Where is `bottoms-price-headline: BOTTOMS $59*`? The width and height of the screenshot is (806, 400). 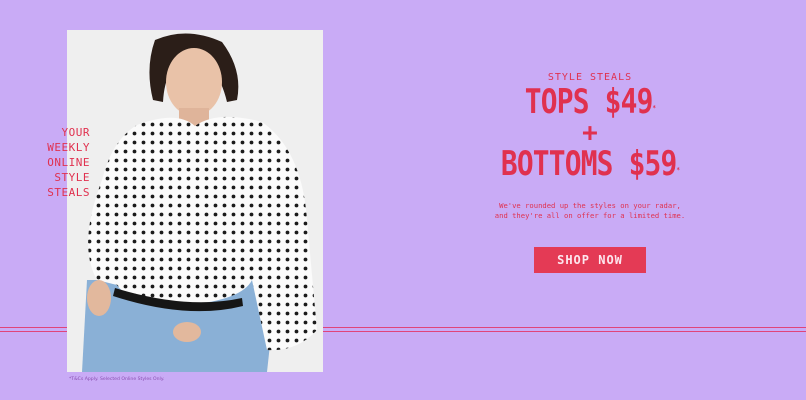
bottoms-price-headline: BOTTOMS $59* is located at coordinates (590, 164).